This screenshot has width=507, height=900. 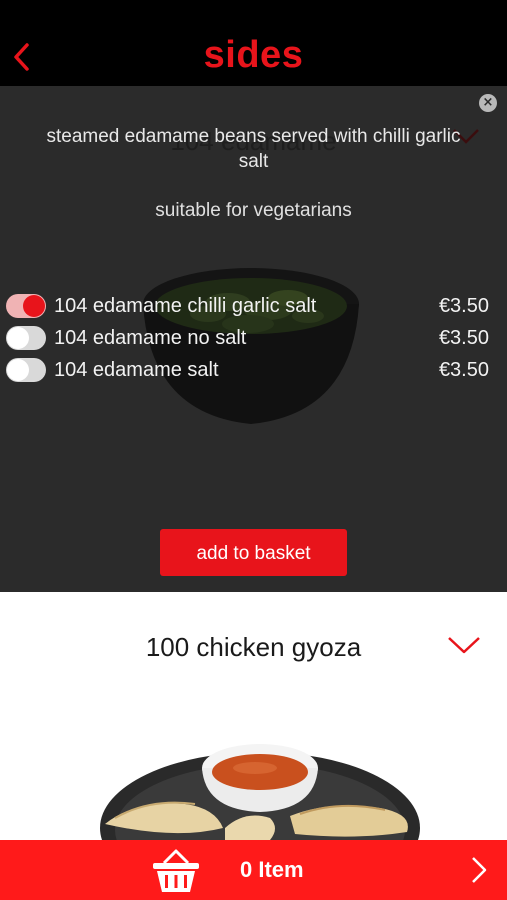 I want to click on option-row: 104 edamame no salt €3.50, so click(x=247, y=338).